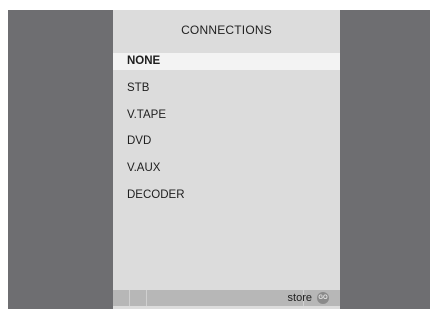 This screenshot has width=438, height=310. Describe the element at coordinates (226, 298) in the screenshot. I see `status-bar: store GO` at that location.